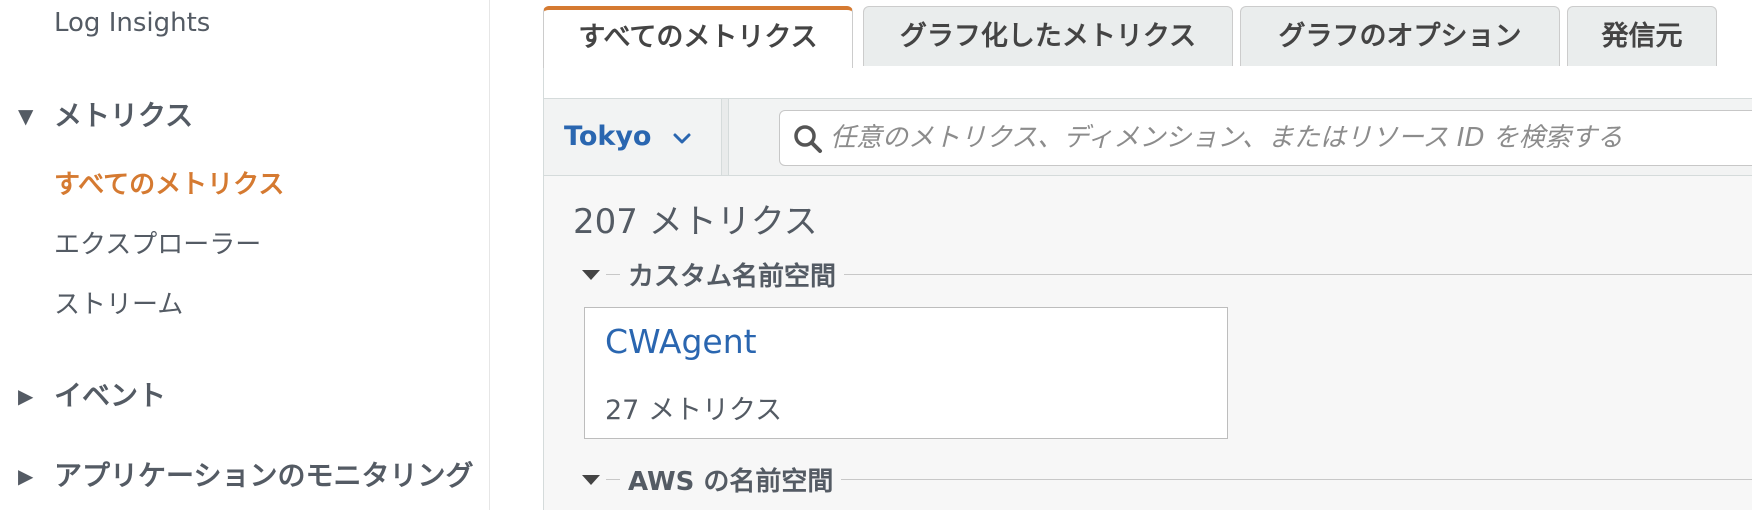 The image size is (1752, 510). I want to click on chevron-down-icon, so click(682, 138).